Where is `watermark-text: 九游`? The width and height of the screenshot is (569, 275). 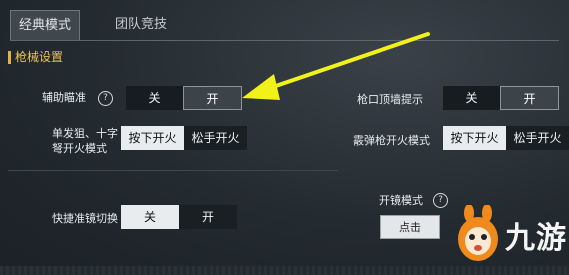
watermark-text: 九游 is located at coordinates (536, 238).